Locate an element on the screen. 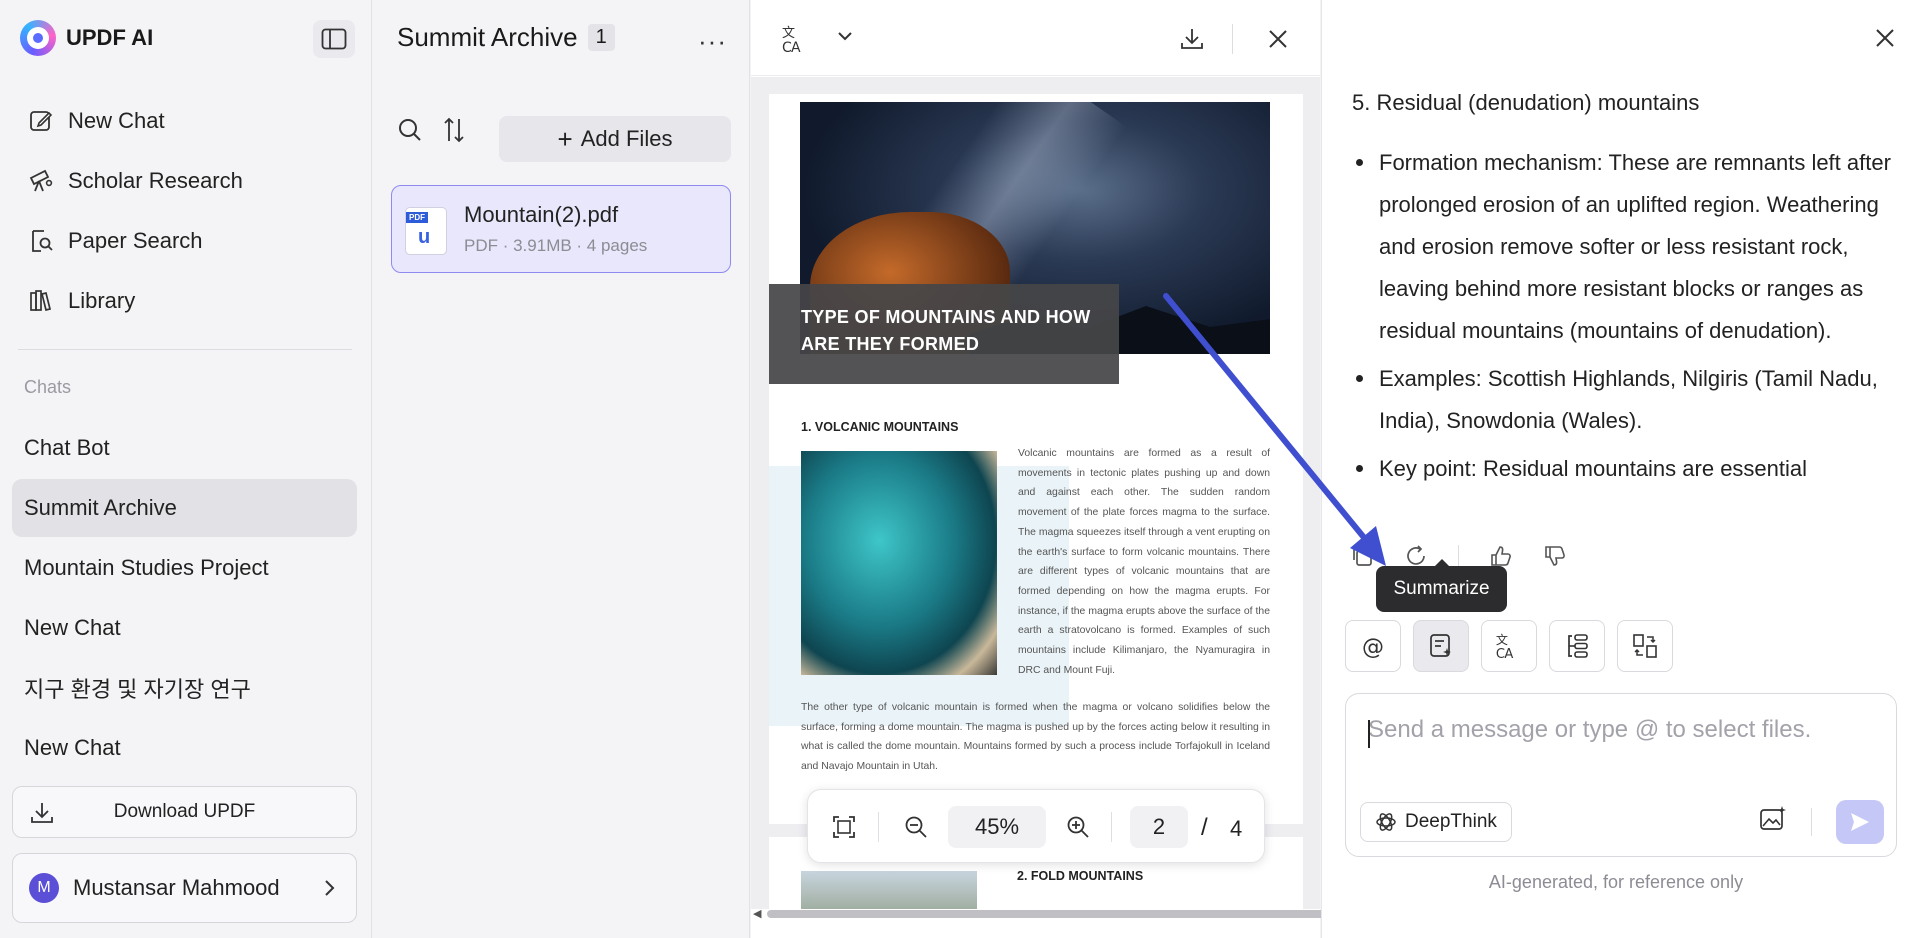  hot-spring-image is located at coordinates (899, 563).